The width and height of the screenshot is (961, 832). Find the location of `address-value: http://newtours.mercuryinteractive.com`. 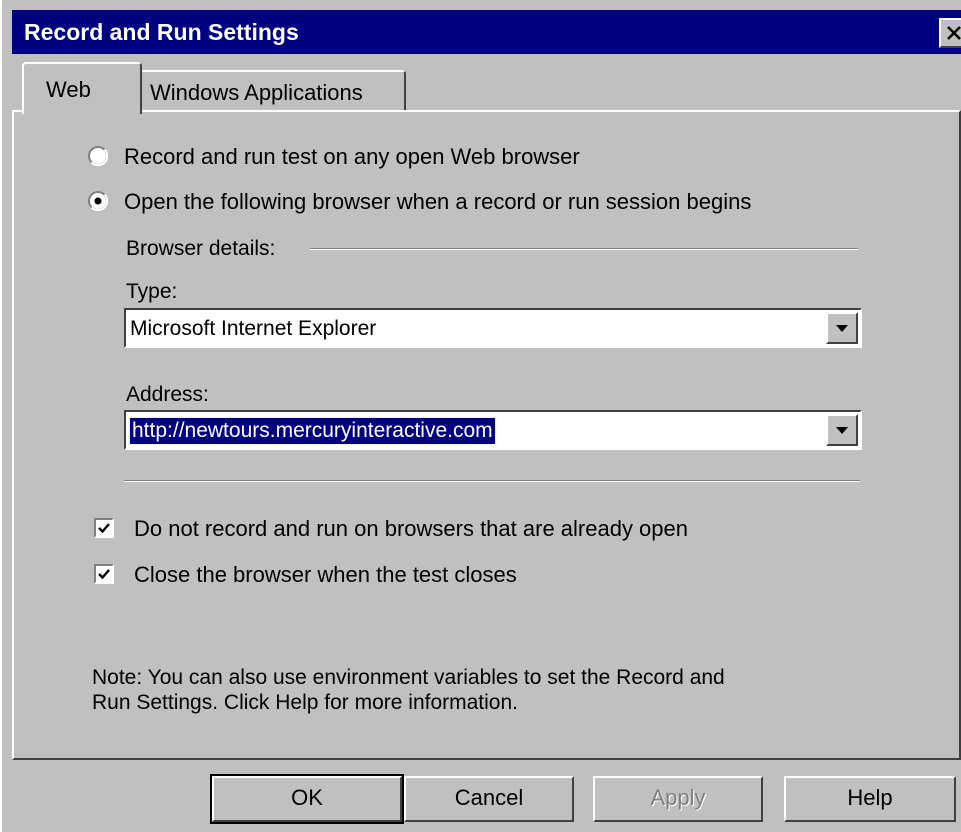

address-value: http://newtours.mercuryinteractive.com is located at coordinates (312, 431).